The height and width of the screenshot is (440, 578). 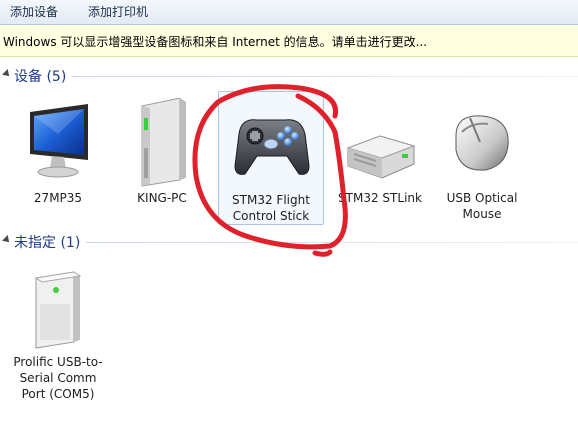 What do you see at coordinates (40, 77) in the screenshot?
I see `group-title: 设备 (5)` at bounding box center [40, 77].